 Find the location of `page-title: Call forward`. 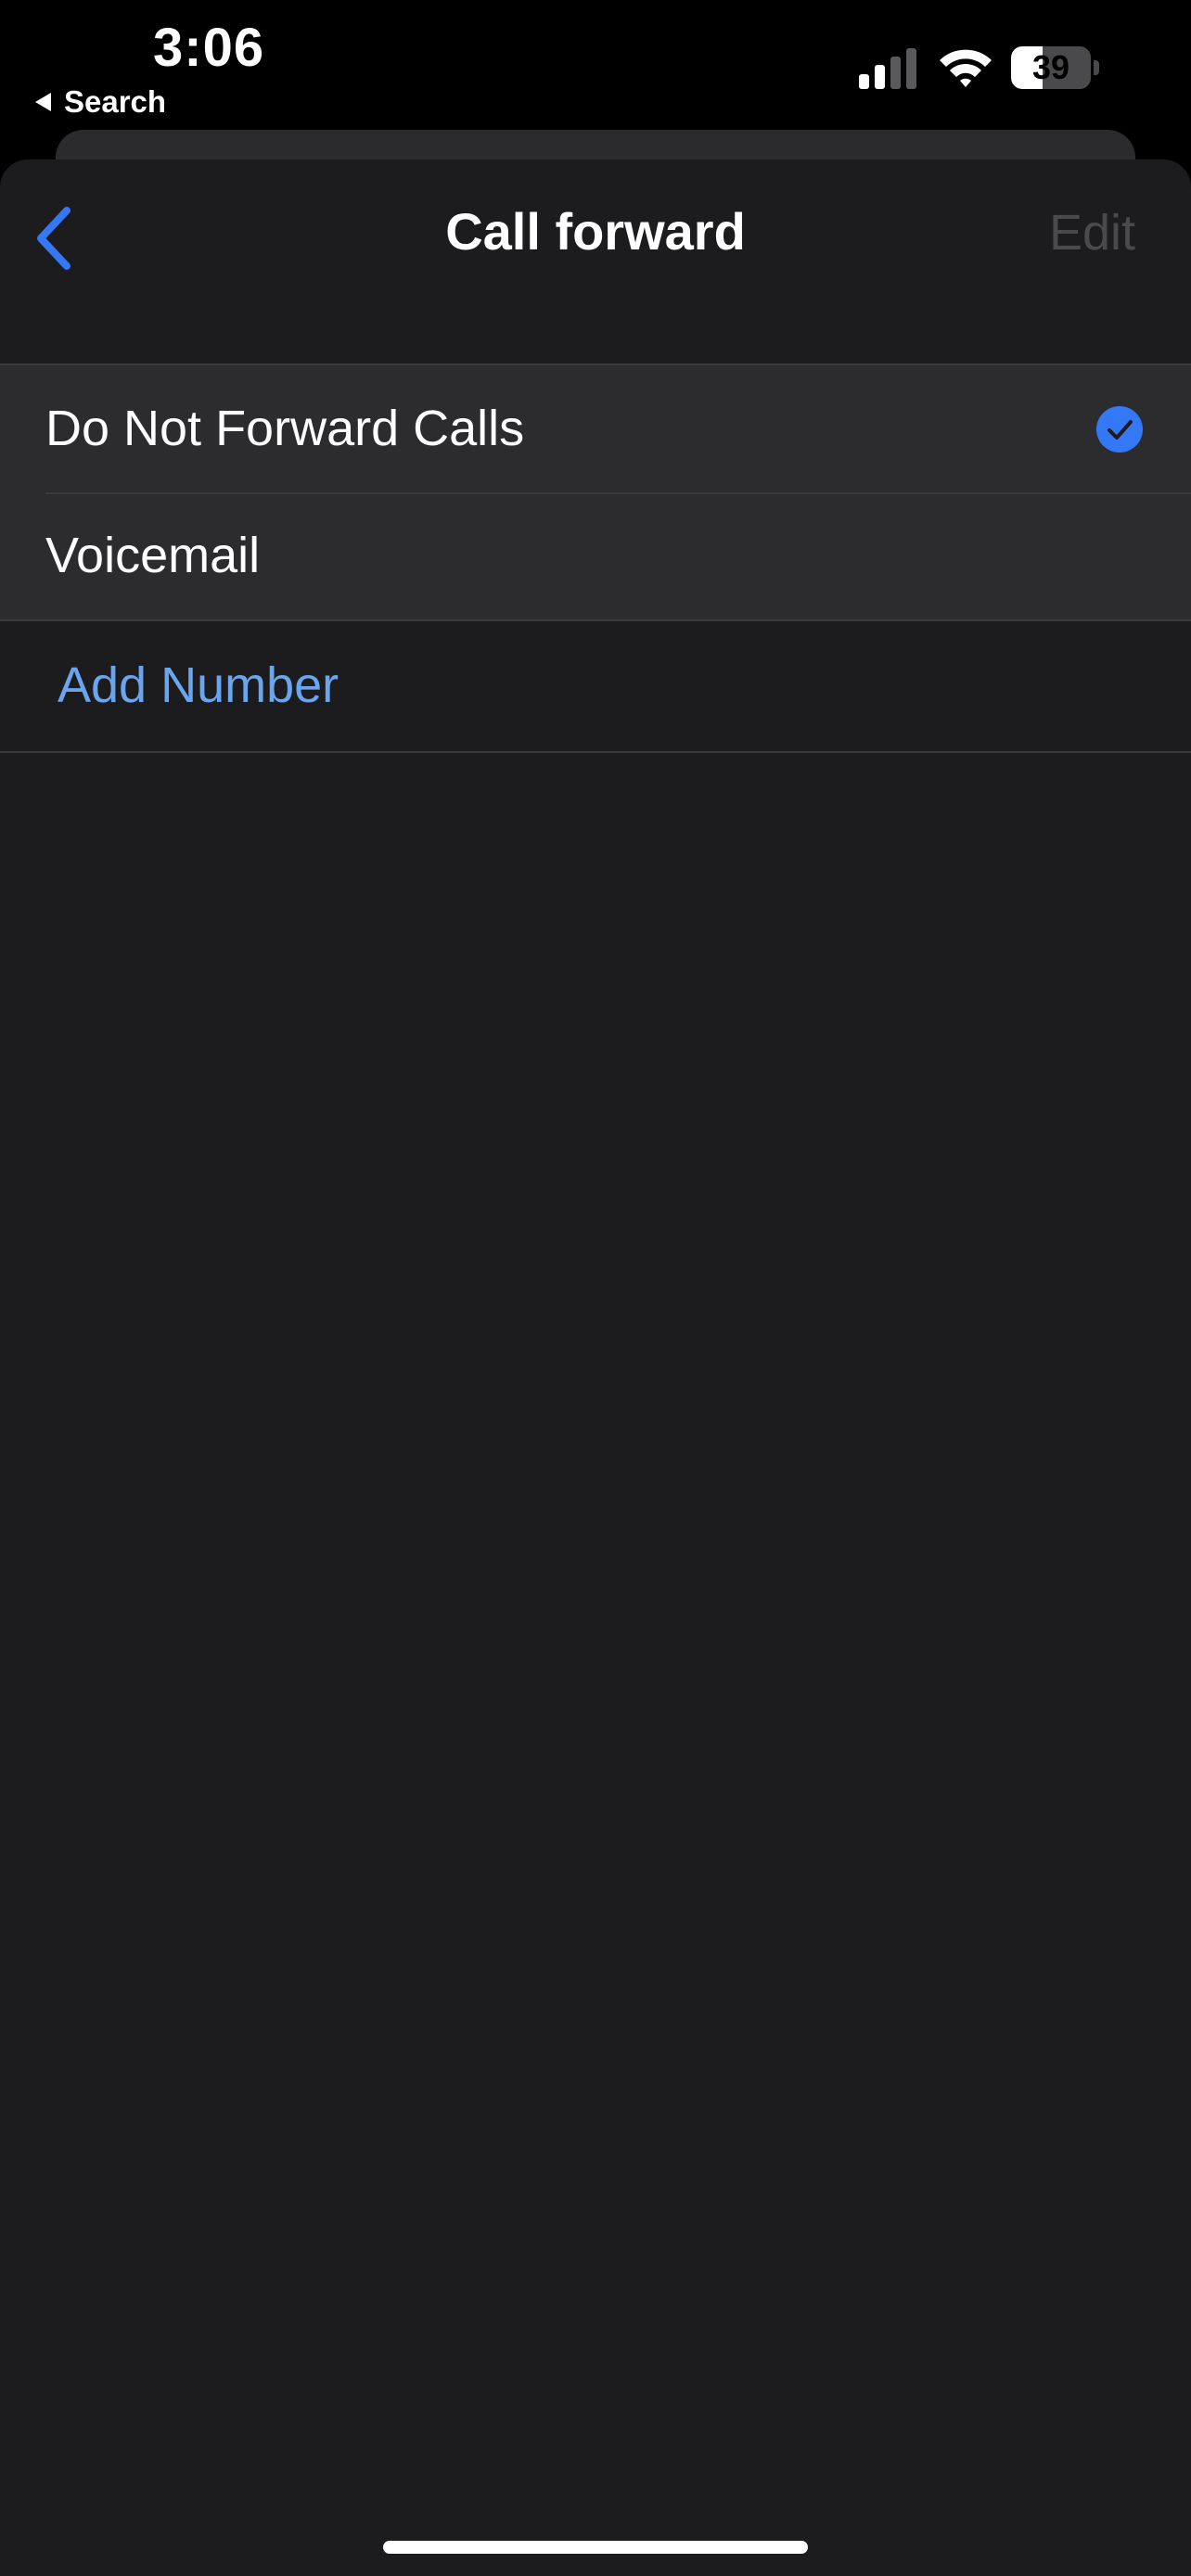

page-title: Call forward is located at coordinates (595, 232).